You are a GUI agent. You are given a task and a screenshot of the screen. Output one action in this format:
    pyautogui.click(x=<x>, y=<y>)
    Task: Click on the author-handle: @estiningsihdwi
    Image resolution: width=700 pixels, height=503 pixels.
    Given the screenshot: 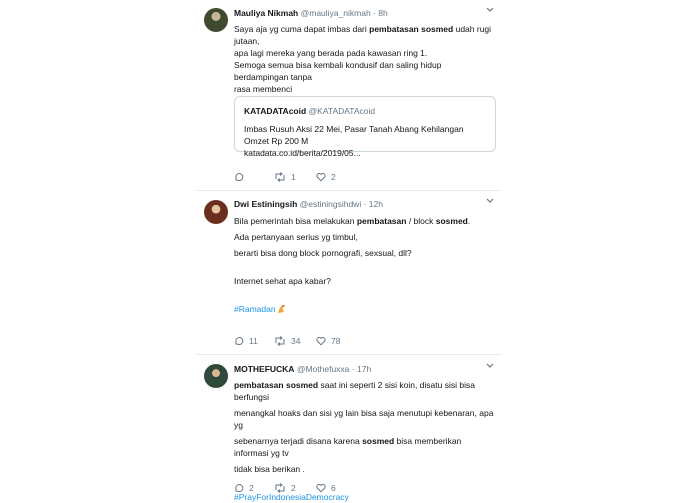 What is the action you would take?
    pyautogui.click(x=331, y=204)
    